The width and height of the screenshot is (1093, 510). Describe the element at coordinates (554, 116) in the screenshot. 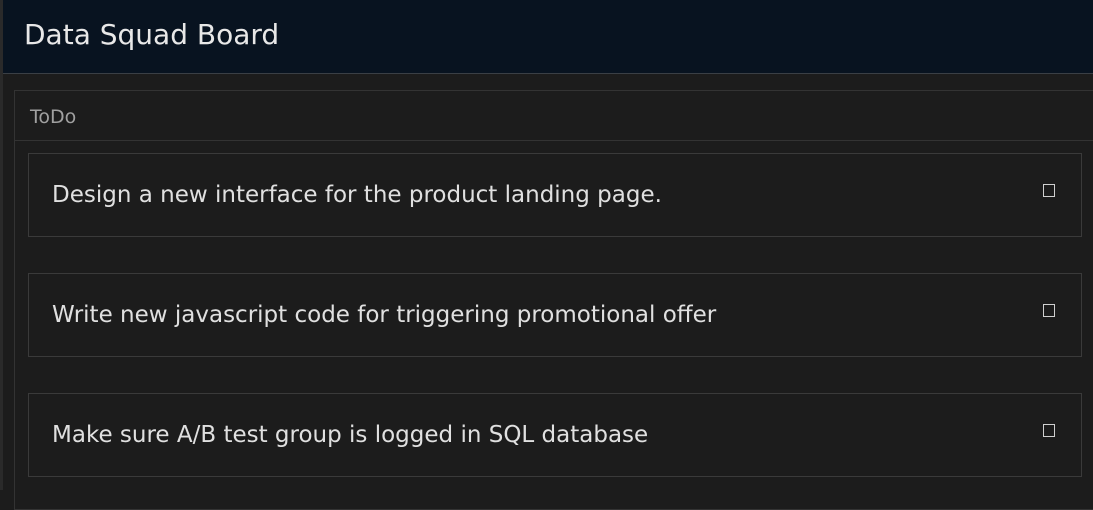

I see `column-header: ToDo` at that location.